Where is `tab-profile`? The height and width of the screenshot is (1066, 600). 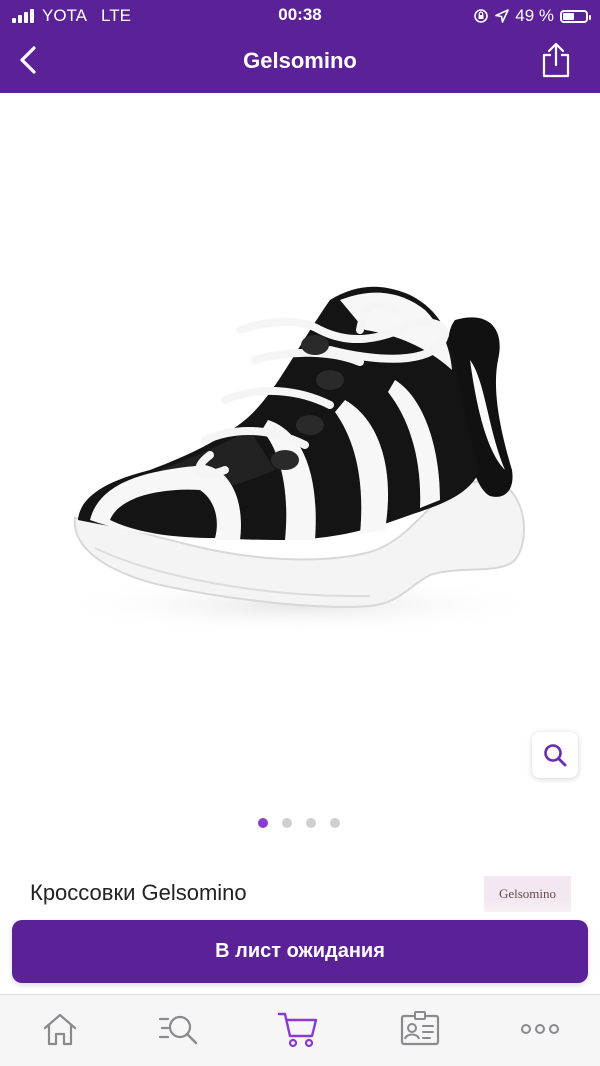 tab-profile is located at coordinates (420, 1029).